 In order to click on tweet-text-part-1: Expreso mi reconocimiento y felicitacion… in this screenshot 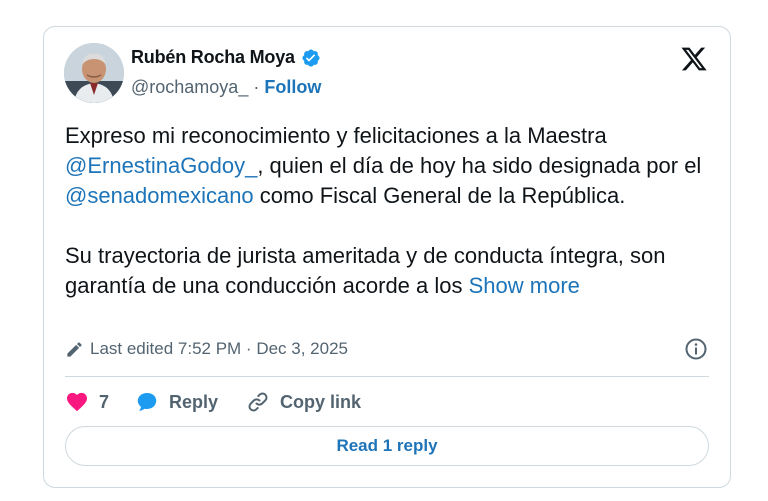, I will do `click(336, 135)`.